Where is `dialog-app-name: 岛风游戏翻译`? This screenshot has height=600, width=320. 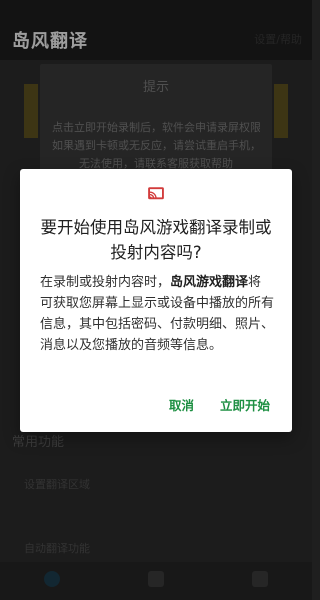
dialog-app-name: 岛风游戏翻译 is located at coordinates (209, 282).